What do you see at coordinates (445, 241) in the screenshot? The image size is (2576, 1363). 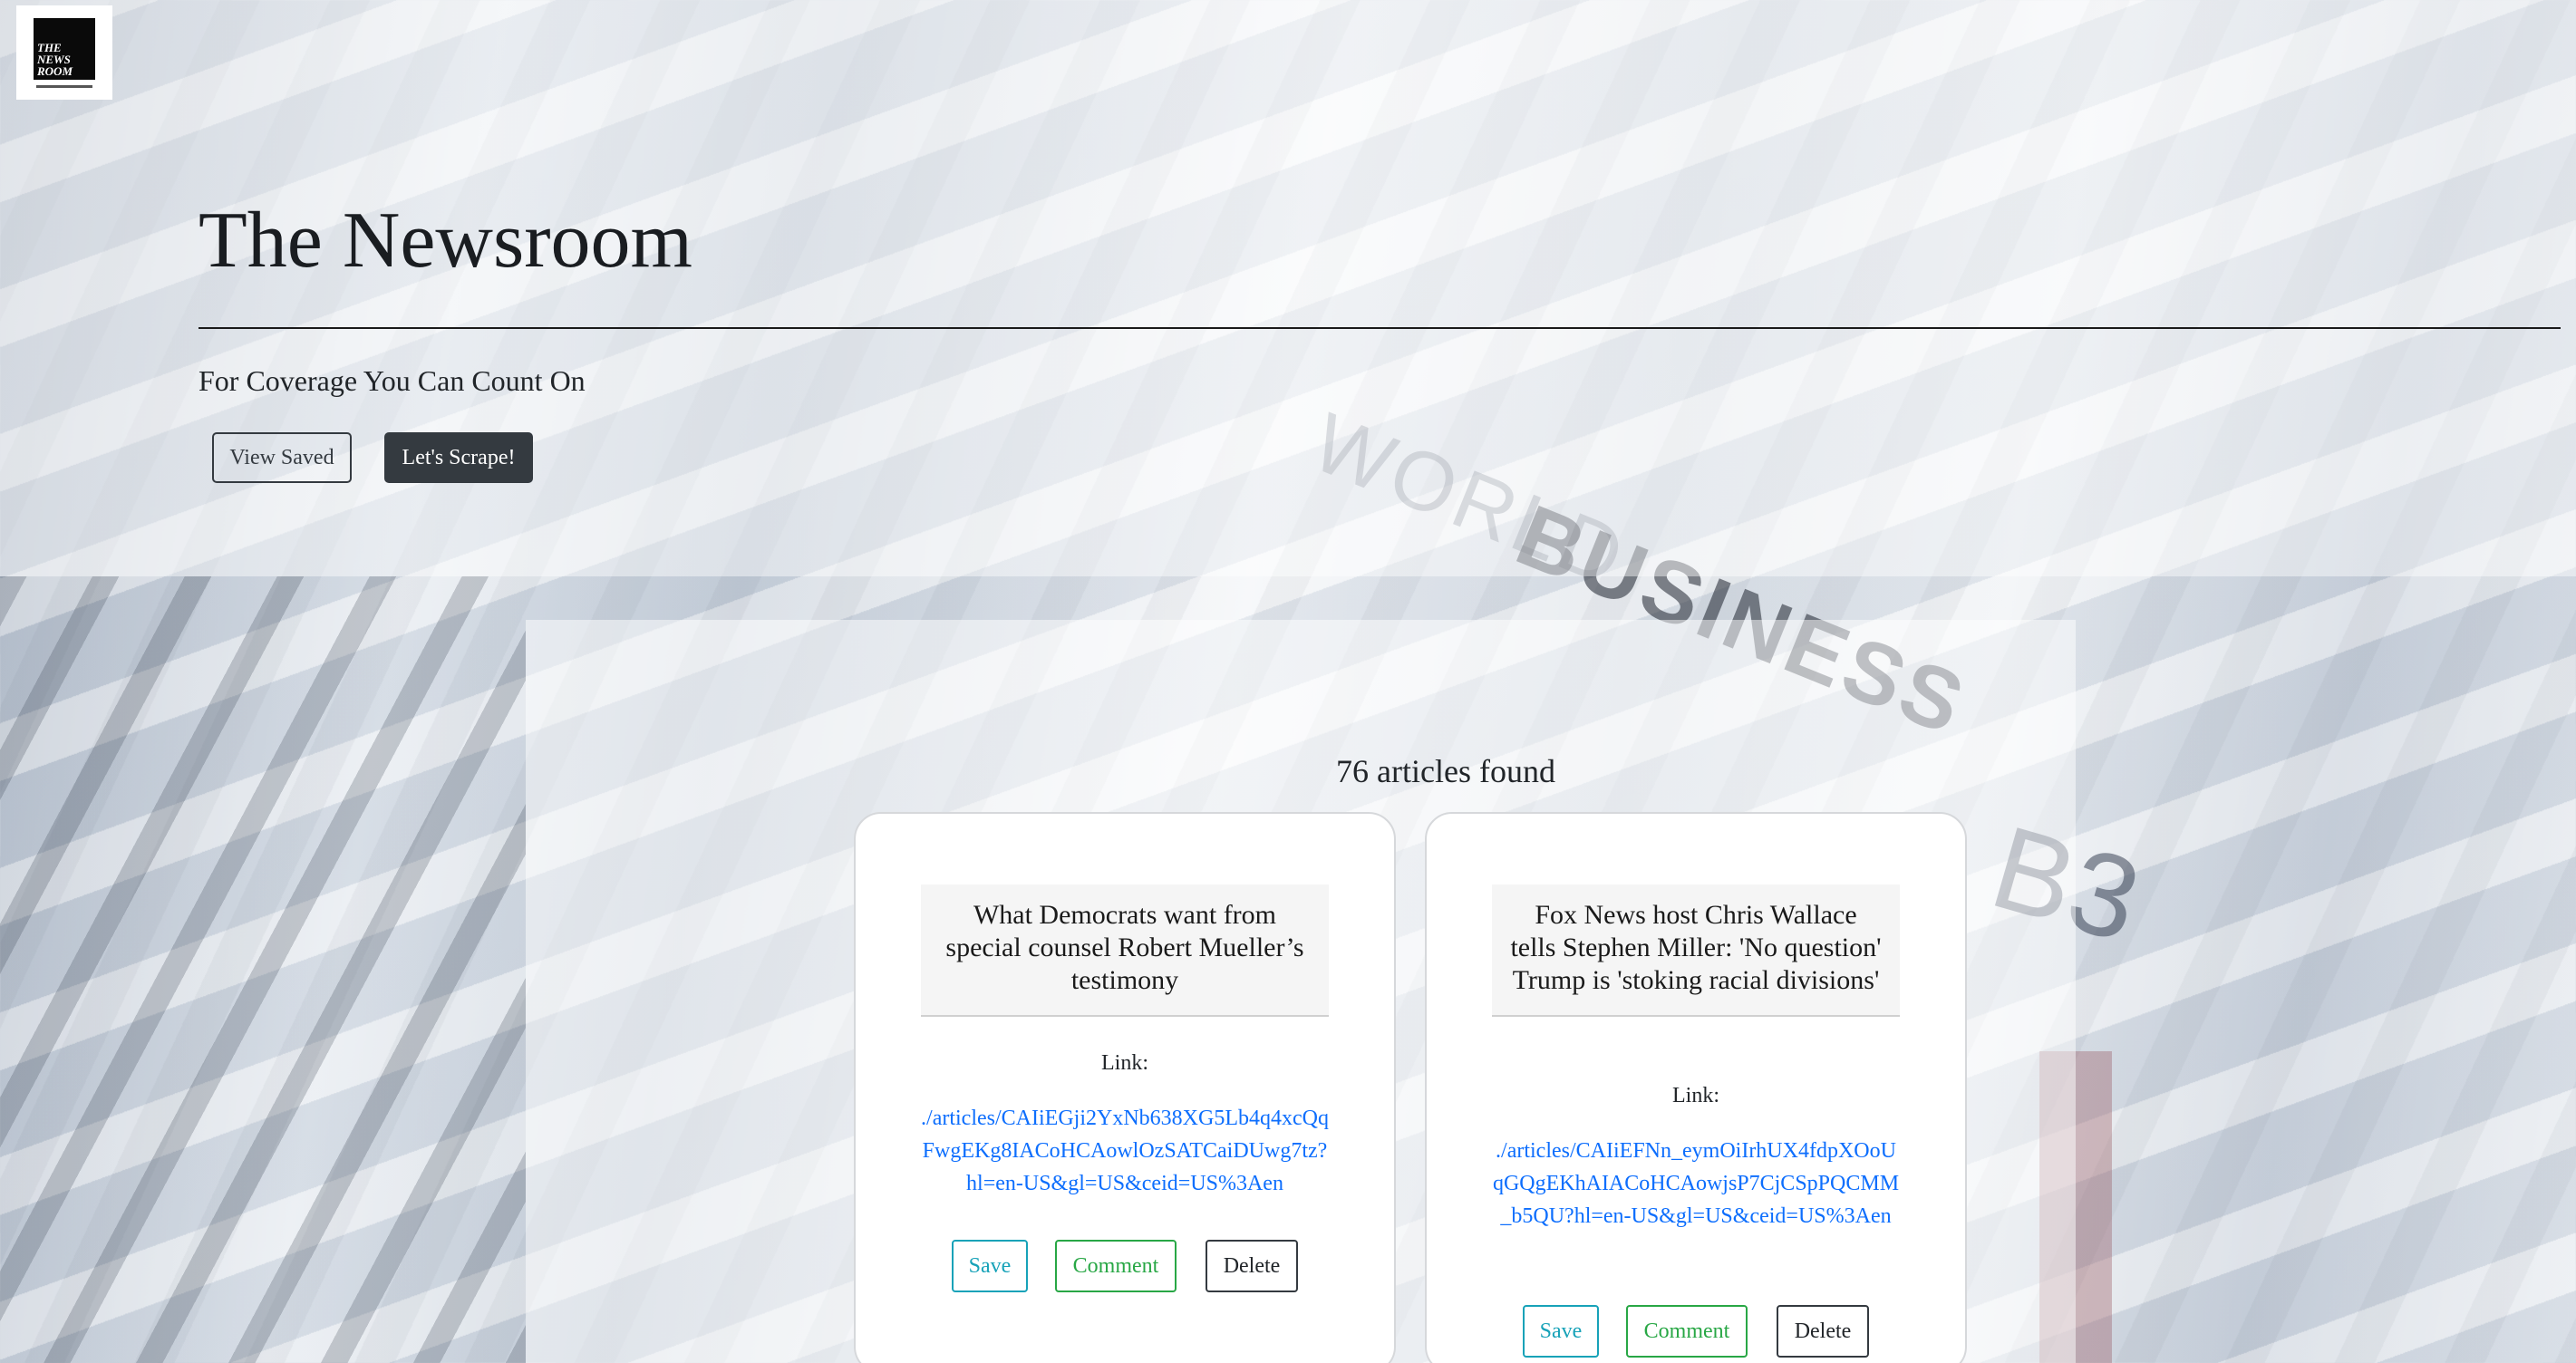 I see `page-title: The Newsroom` at bounding box center [445, 241].